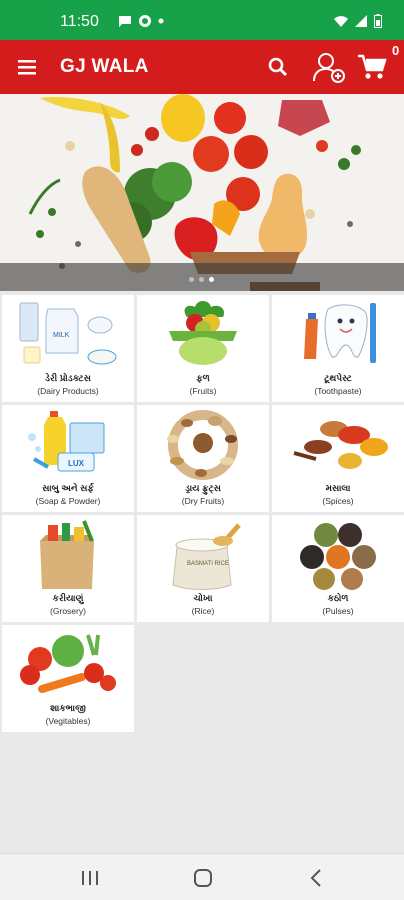  Describe the element at coordinates (329, 67) in the screenshot. I see `add-user-icon` at that location.